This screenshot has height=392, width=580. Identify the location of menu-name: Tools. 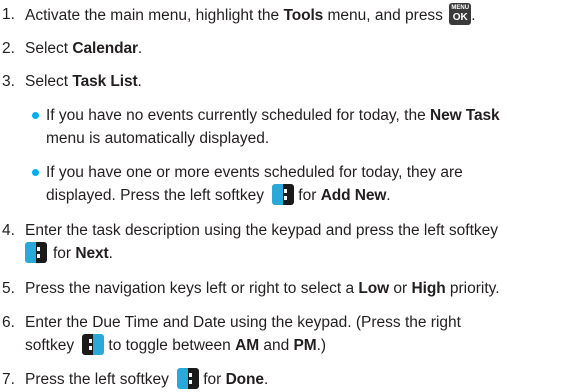
(303, 15).